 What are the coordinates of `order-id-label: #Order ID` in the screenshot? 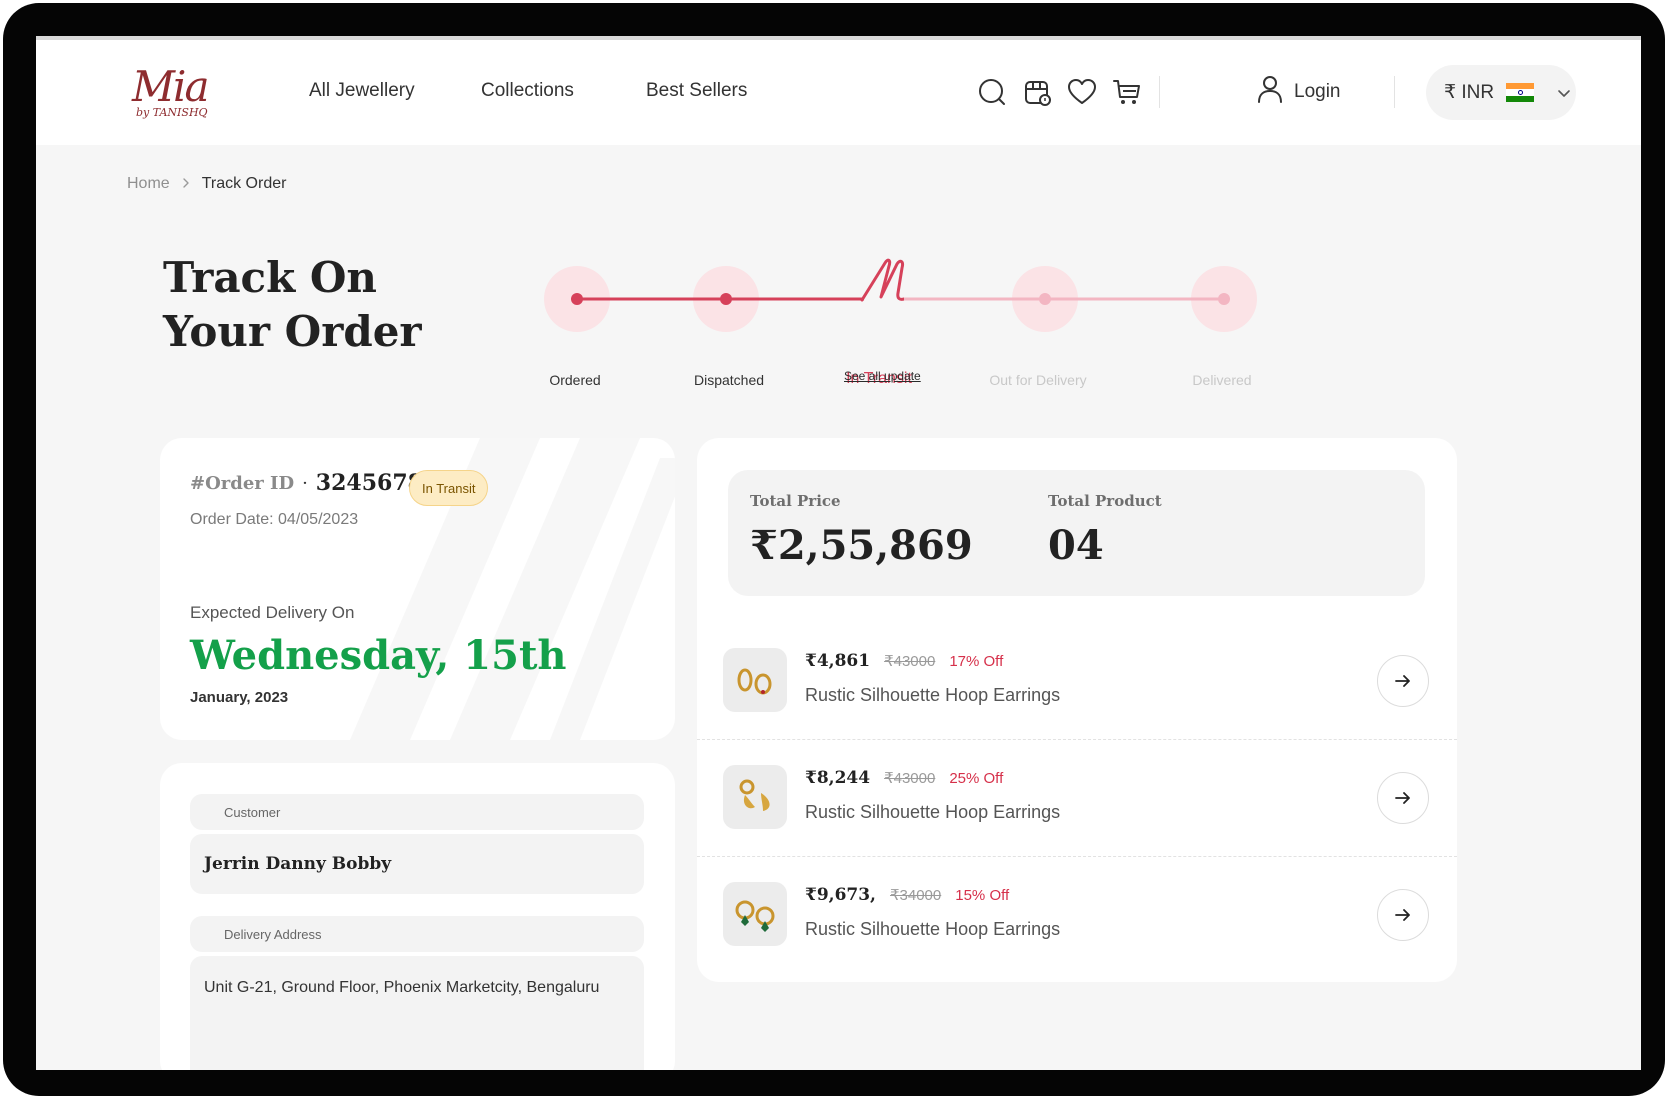 It's located at (242, 483).